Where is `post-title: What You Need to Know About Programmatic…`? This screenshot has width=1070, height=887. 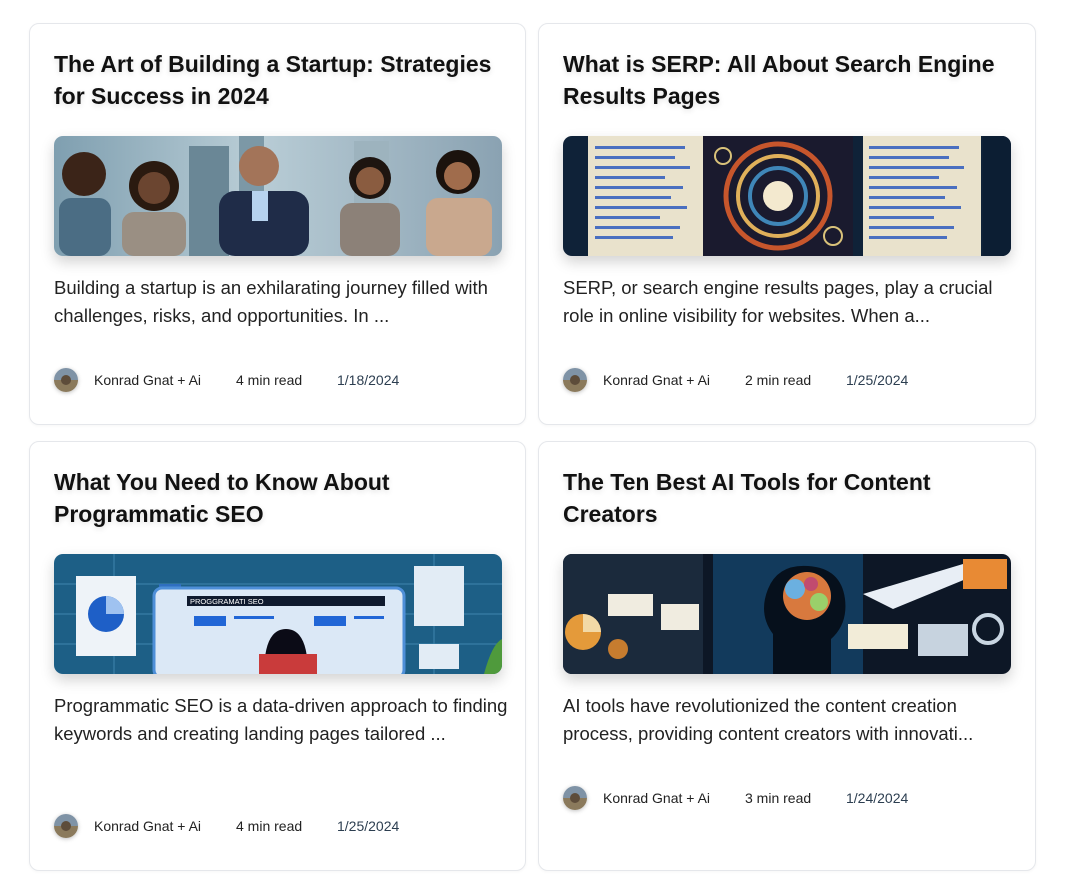 post-title: What You Need to Know About Programmatic… is located at coordinates (280, 498).